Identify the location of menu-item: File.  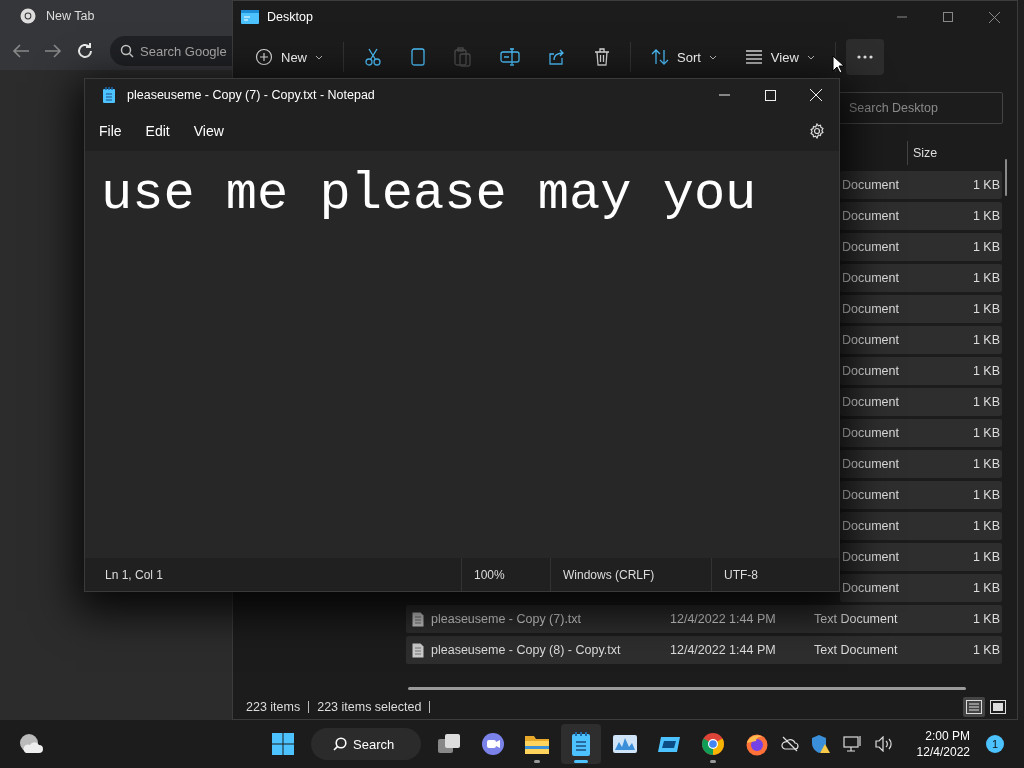
(110, 131).